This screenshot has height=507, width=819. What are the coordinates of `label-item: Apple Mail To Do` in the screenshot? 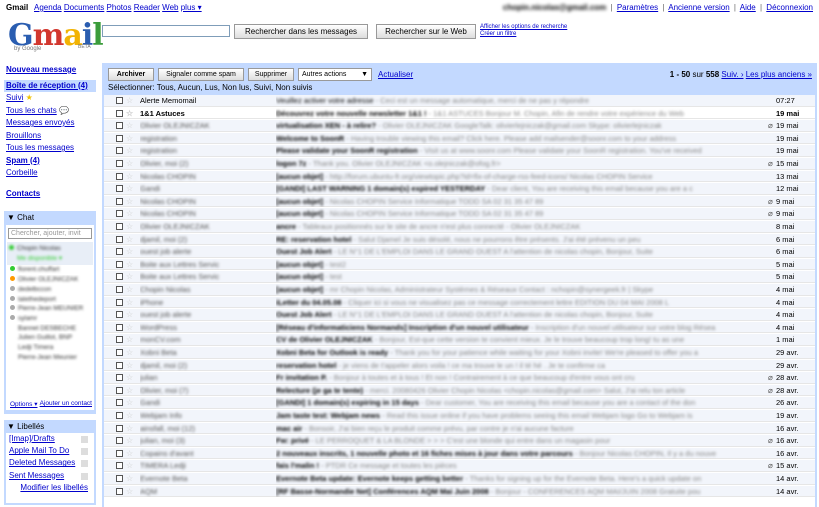 It's located at (51, 451).